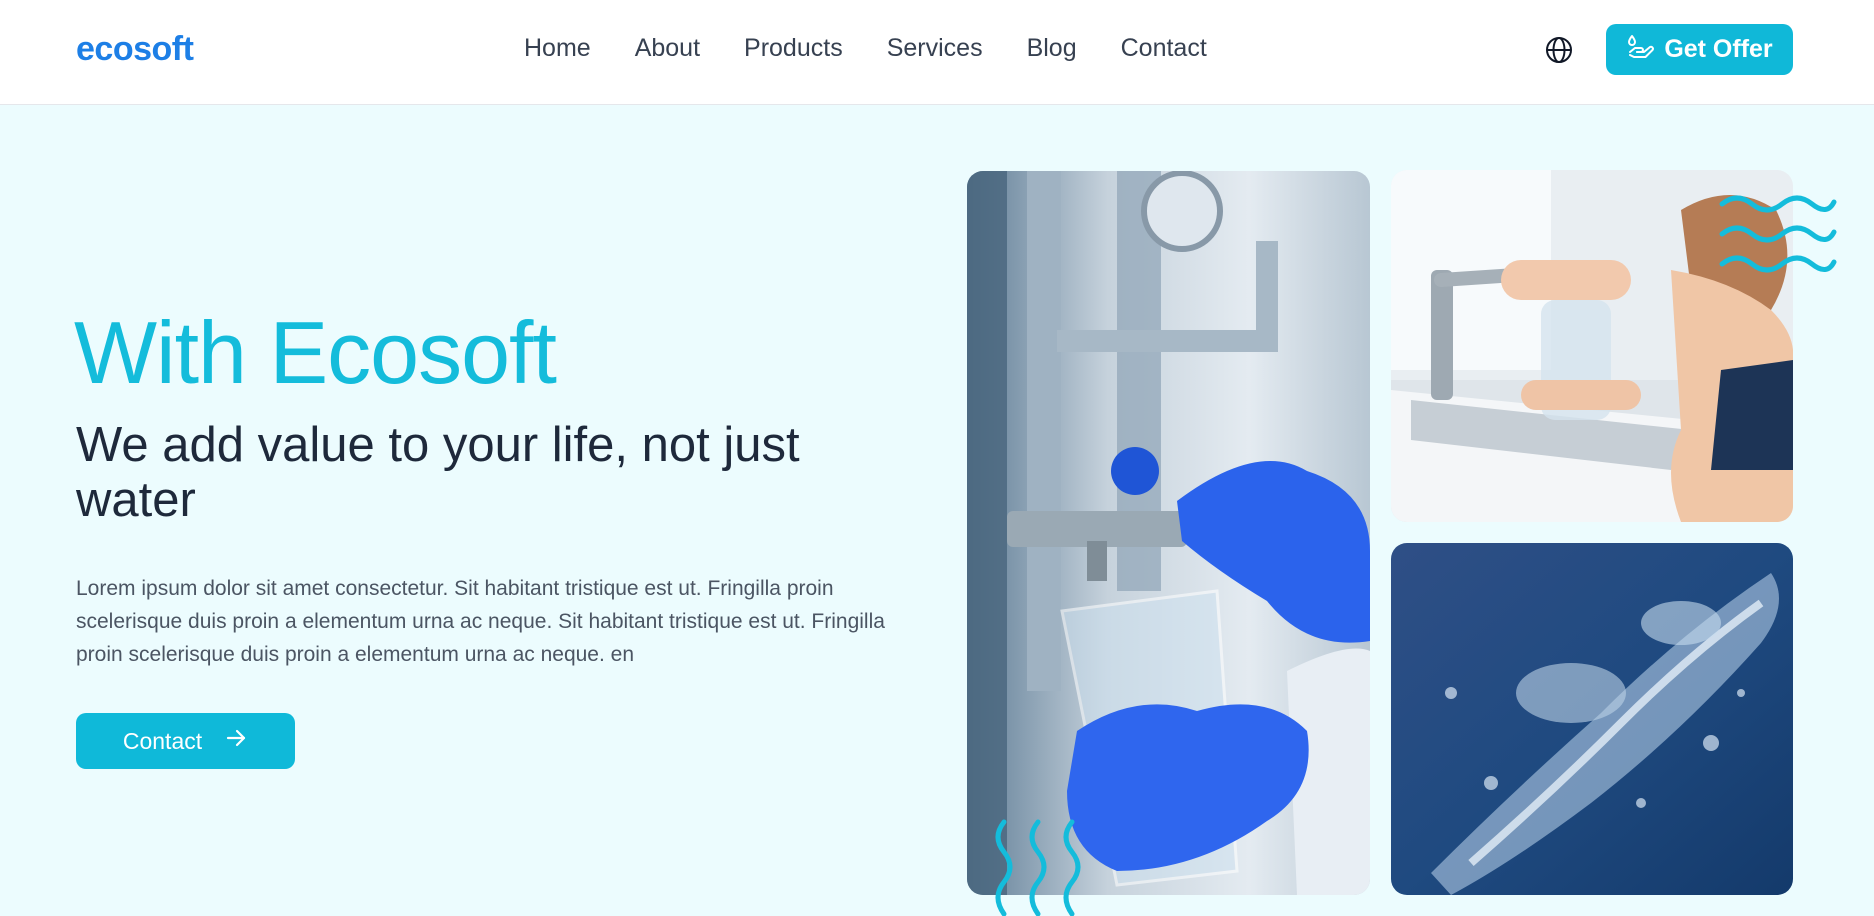 Image resolution: width=1874 pixels, height=916 pixels. I want to click on water-splash-image, so click(1592, 719).